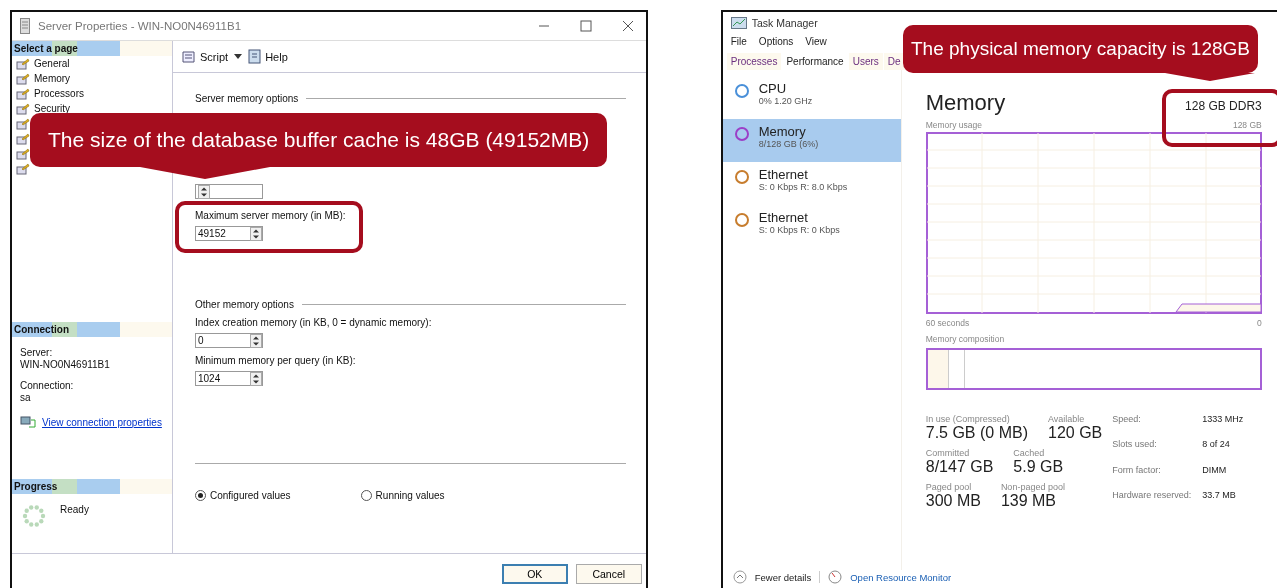 The image size is (1277, 588). What do you see at coordinates (410, 495) in the screenshot?
I see `radio-label: Running values` at bounding box center [410, 495].